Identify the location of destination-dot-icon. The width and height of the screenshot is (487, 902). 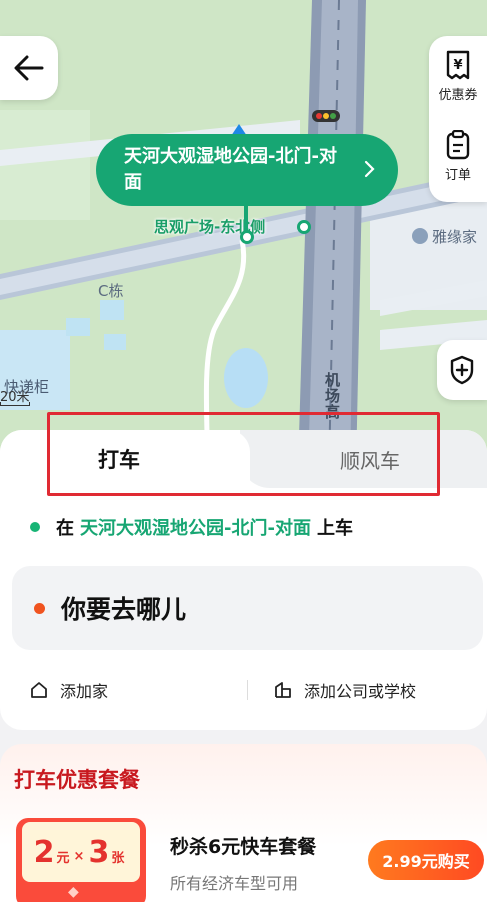
(39, 608).